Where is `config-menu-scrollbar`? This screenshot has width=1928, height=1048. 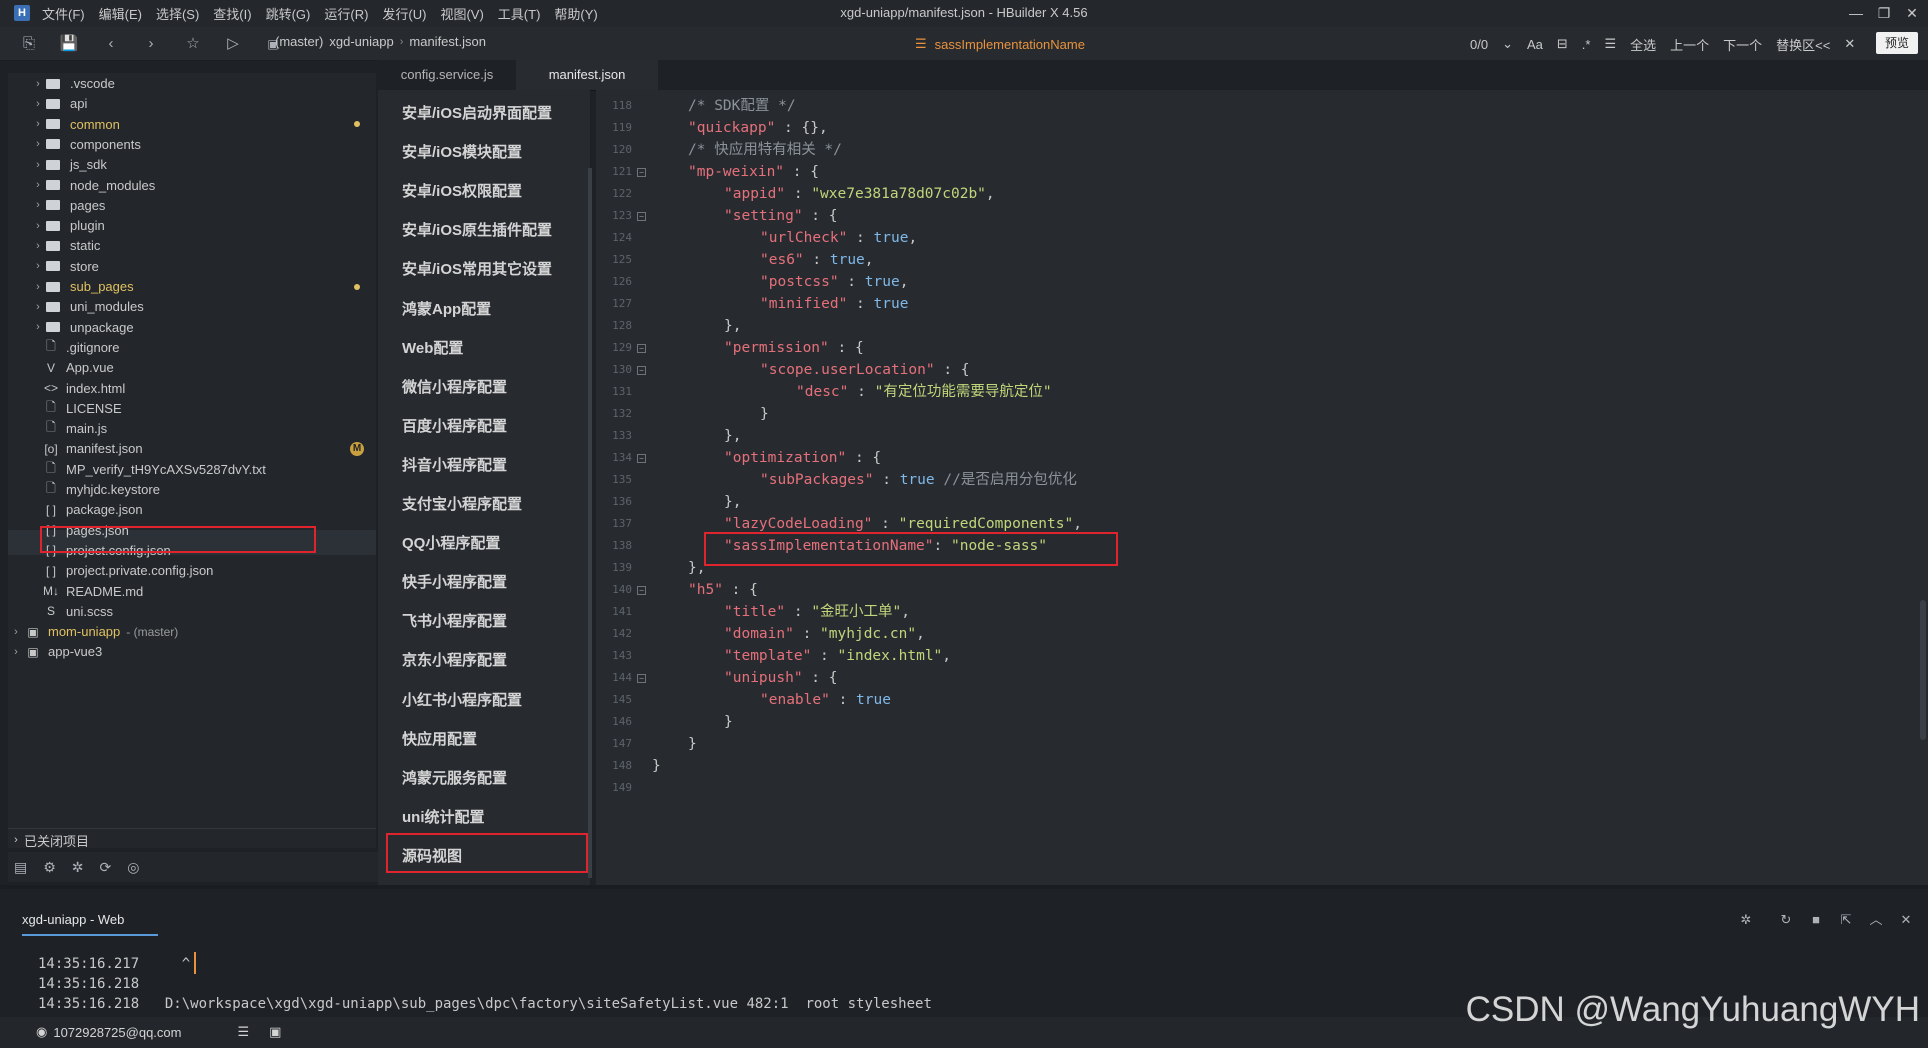
config-menu-scrollbar is located at coordinates (590, 523).